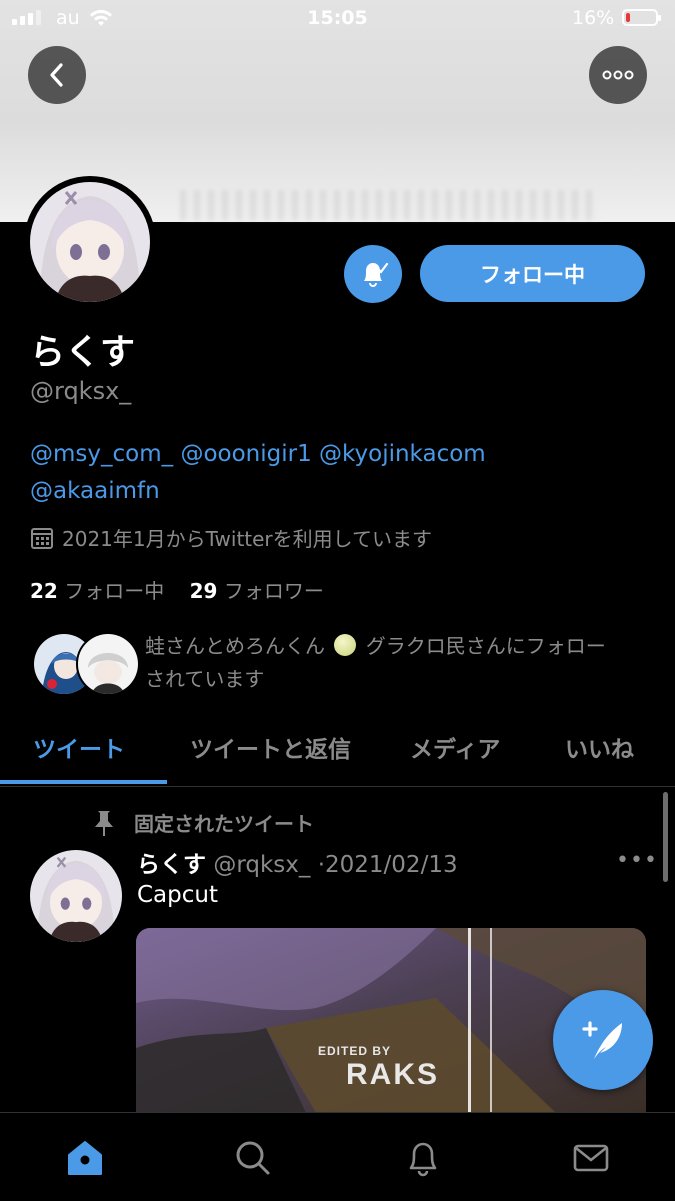  I want to click on followed-by-avatars, so click(86, 664).